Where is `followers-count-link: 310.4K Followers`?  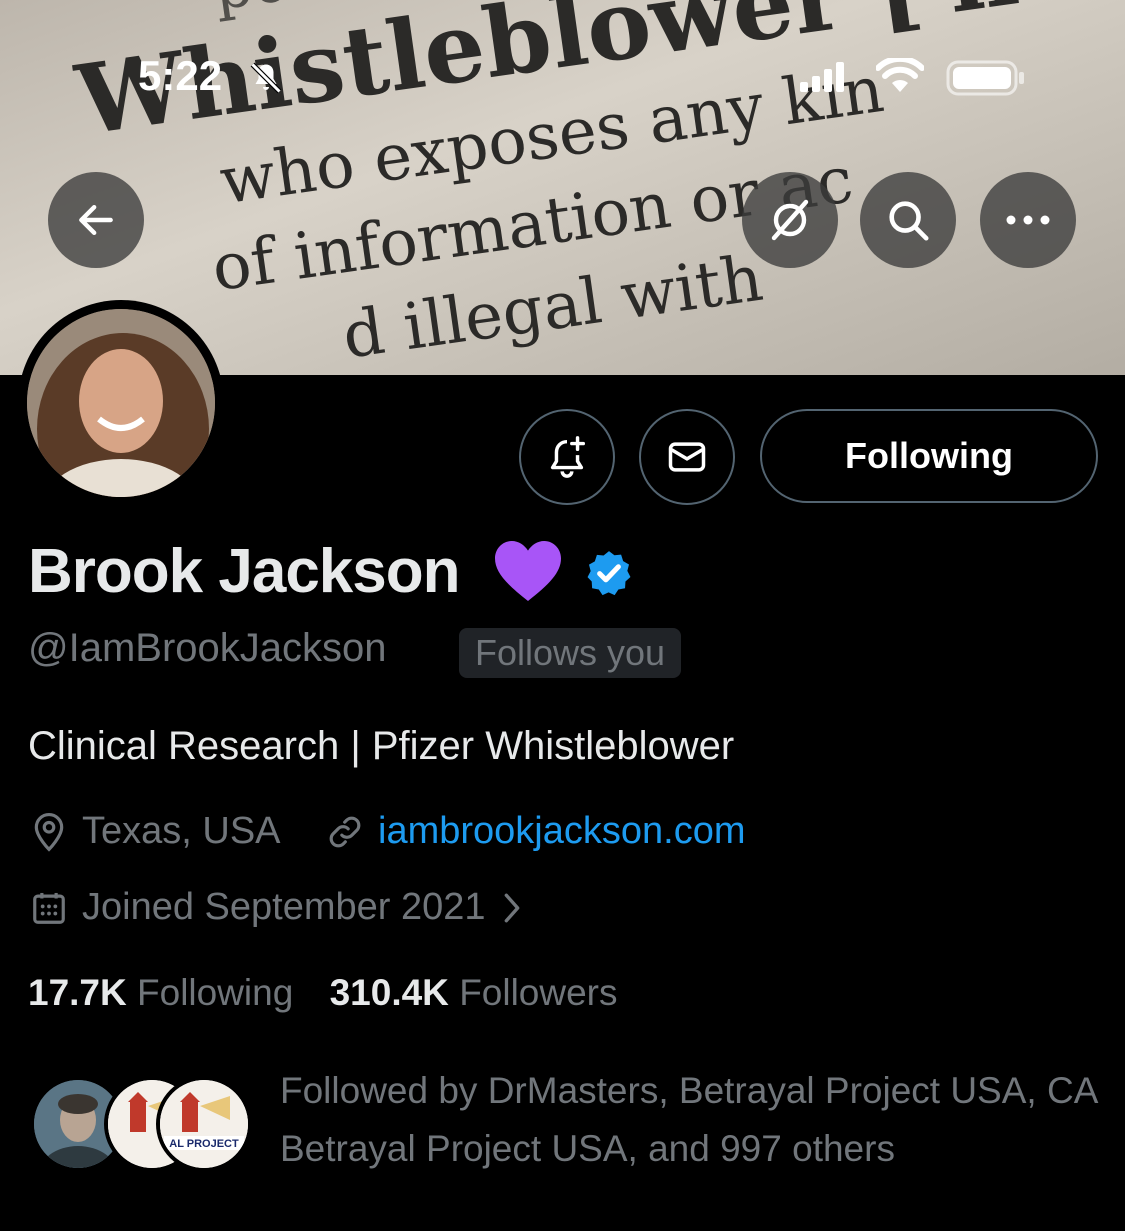 followers-count-link: 310.4K Followers is located at coordinates (474, 992).